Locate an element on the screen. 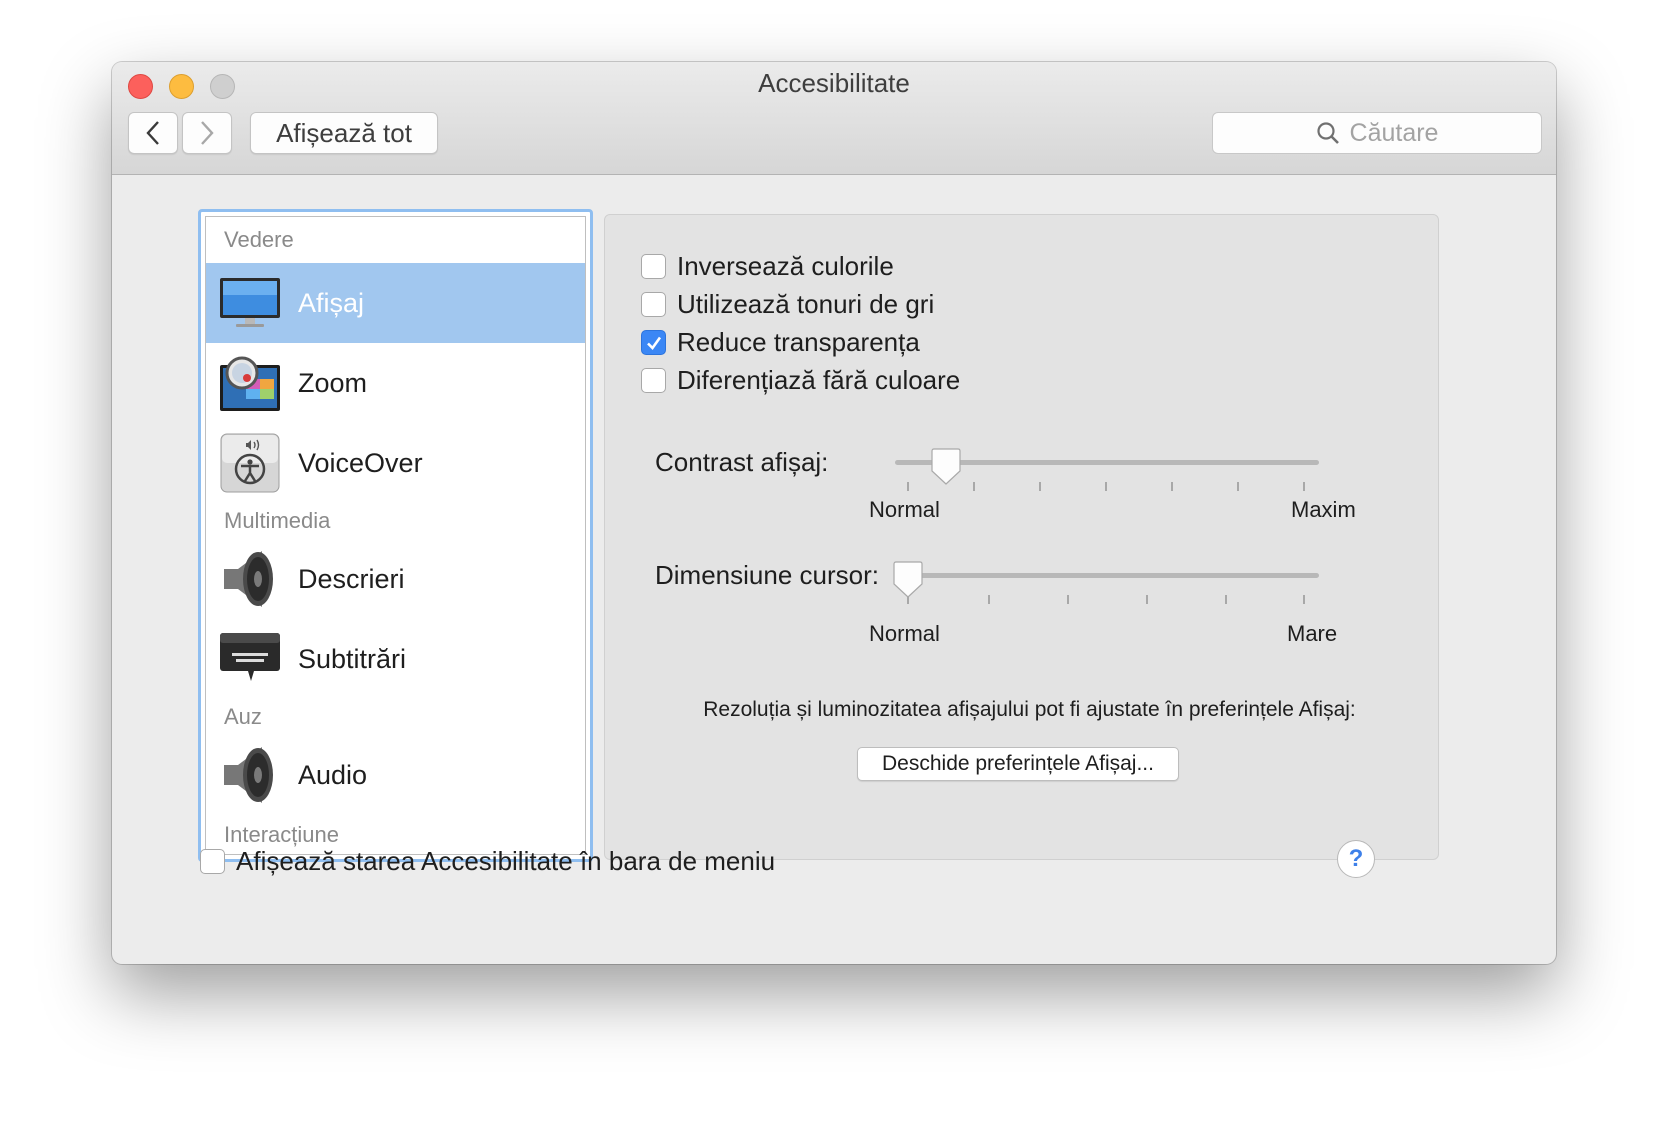 Image resolution: width=1664 pixels, height=1122 pixels. captions-icon is located at coordinates (250, 657).